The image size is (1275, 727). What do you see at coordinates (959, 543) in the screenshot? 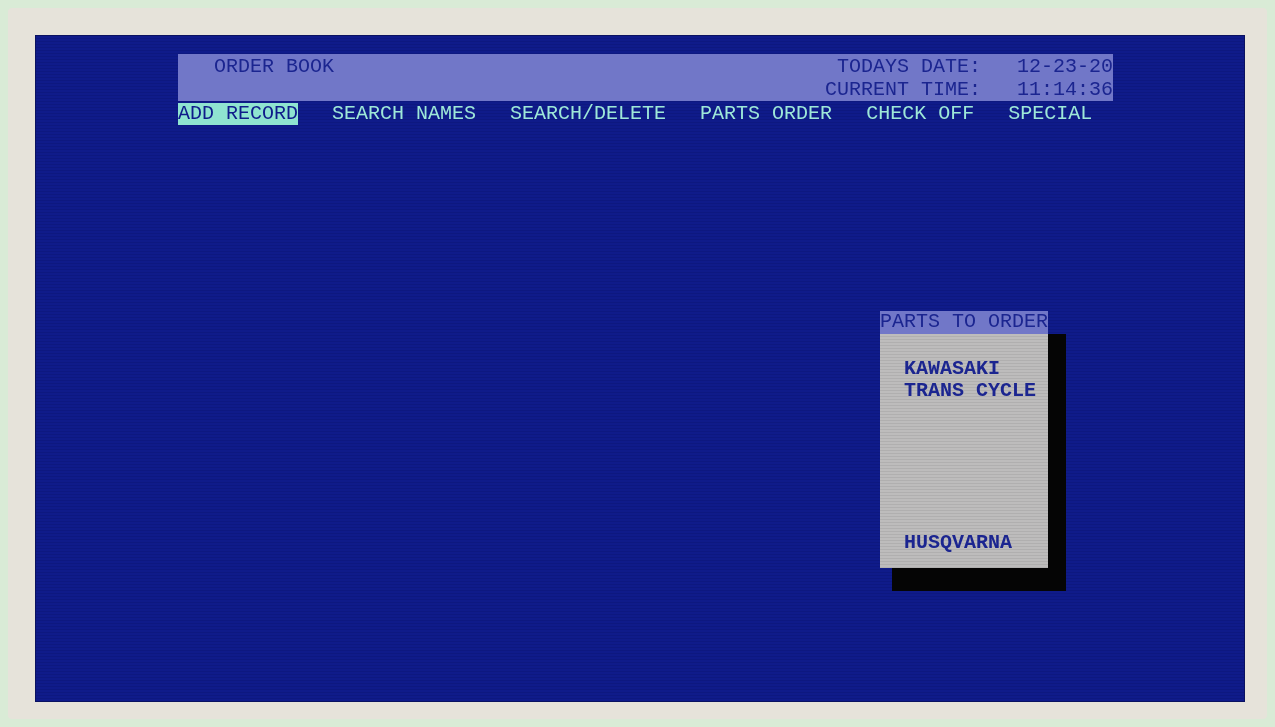
I see `part-entry: HUSQVARNA` at bounding box center [959, 543].